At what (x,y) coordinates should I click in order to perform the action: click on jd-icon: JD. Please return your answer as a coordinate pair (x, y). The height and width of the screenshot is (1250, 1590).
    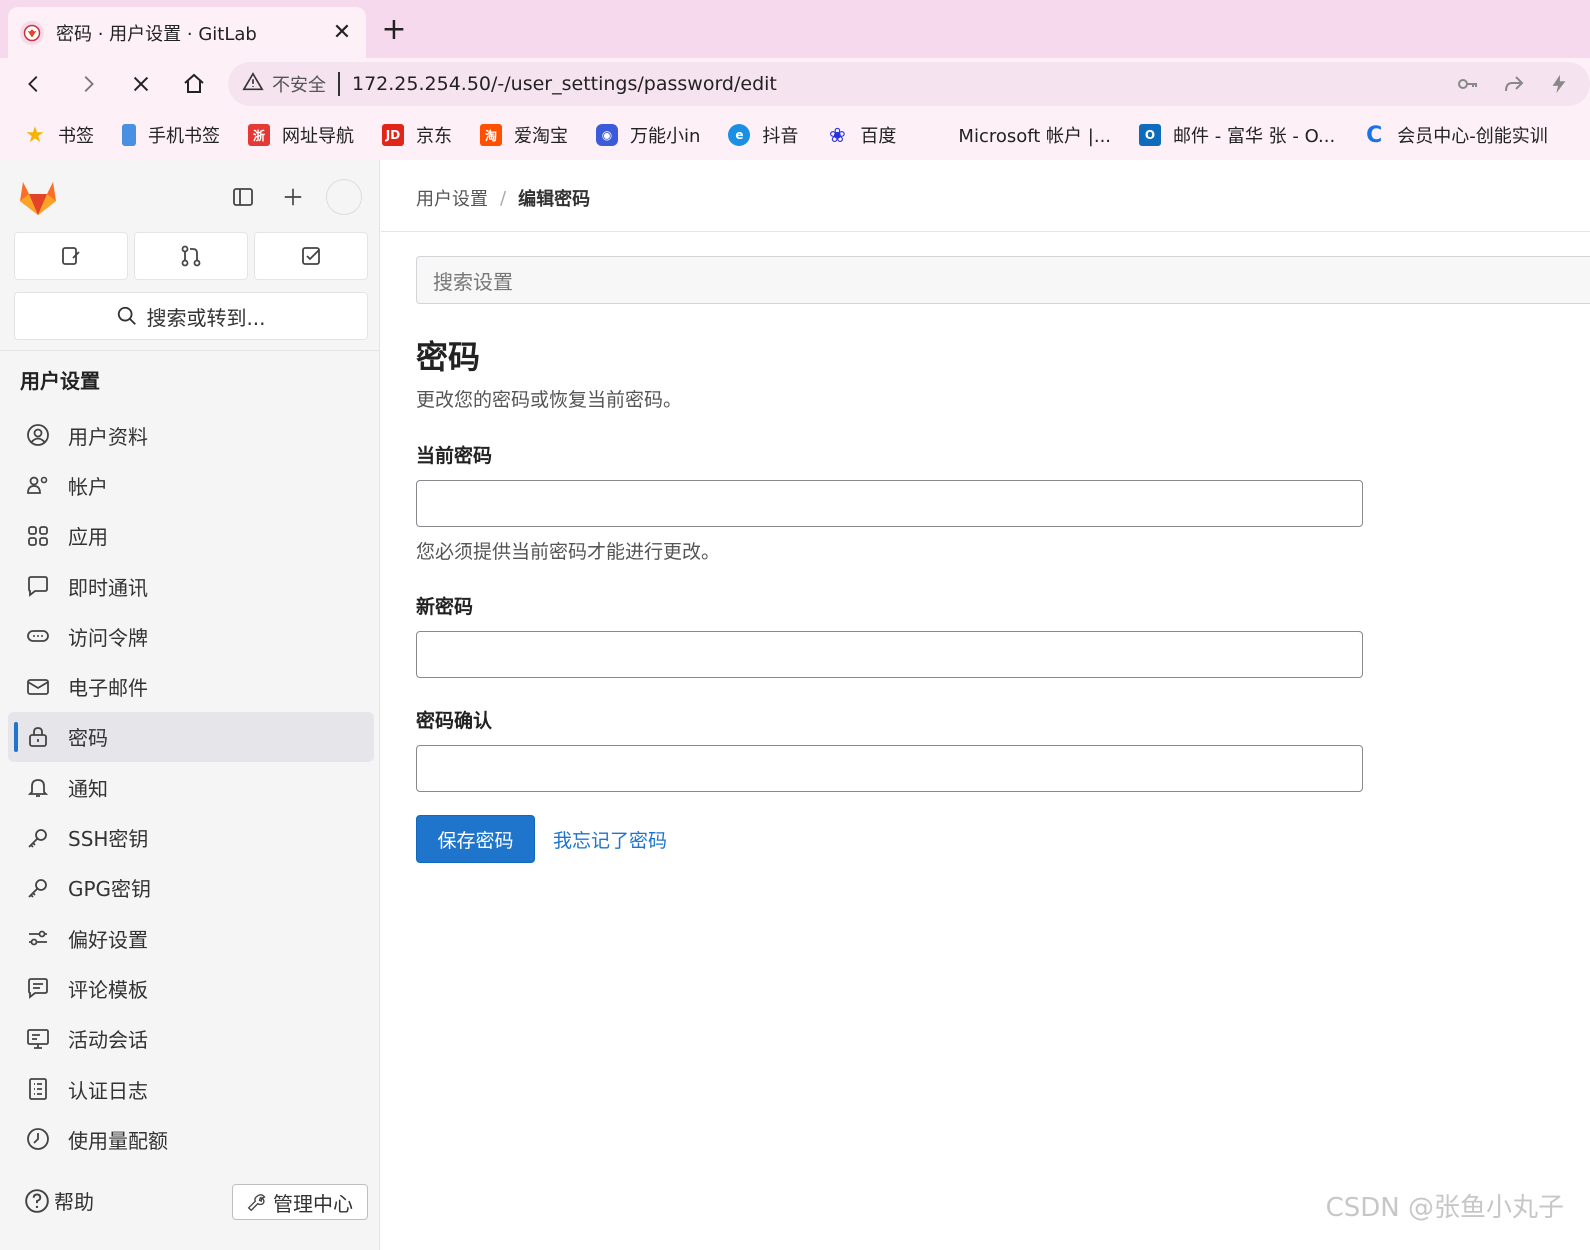
    Looking at the image, I should click on (393, 135).